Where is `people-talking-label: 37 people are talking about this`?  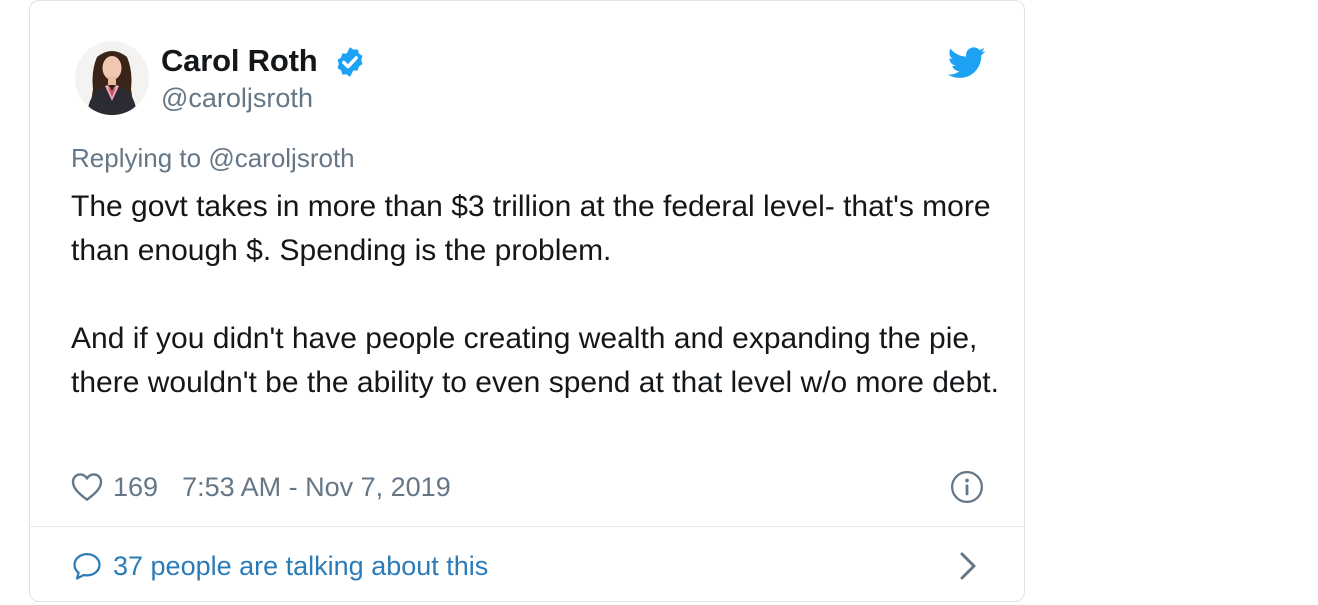 people-talking-label: 37 people are talking about this is located at coordinates (301, 565).